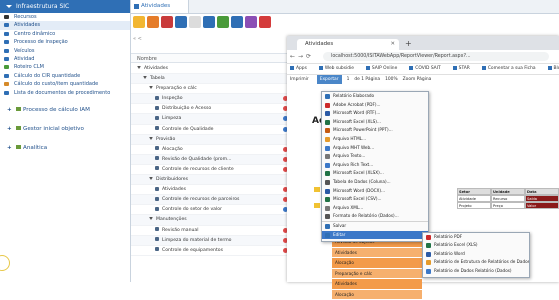  What do you see at coordinates (65, 148) in the screenshot?
I see `nav-group: +Analítica` at bounding box center [65, 148].